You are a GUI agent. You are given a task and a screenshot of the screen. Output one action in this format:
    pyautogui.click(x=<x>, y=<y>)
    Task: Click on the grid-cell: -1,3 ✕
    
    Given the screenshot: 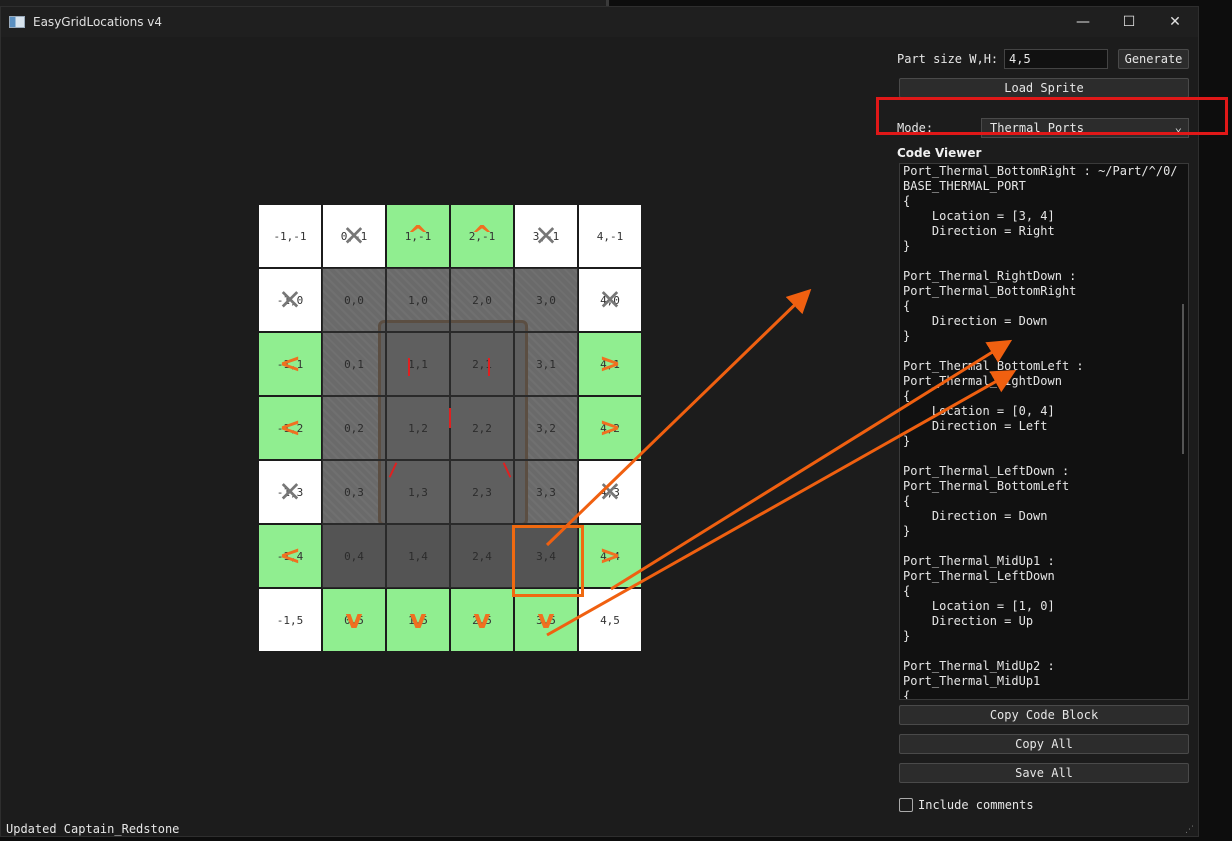 What is the action you would take?
    pyautogui.click(x=290, y=492)
    